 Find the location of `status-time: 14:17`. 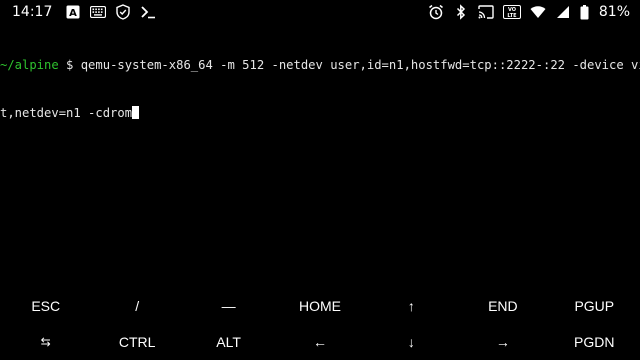

status-time: 14:17 is located at coordinates (32, 12).